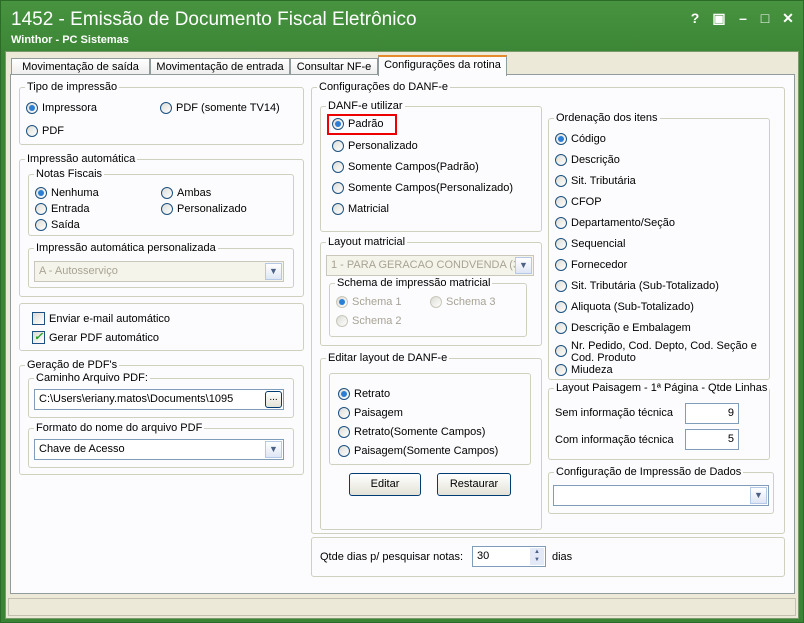  Describe the element at coordinates (588, 139) in the screenshot. I see `radio-label: Código` at that location.